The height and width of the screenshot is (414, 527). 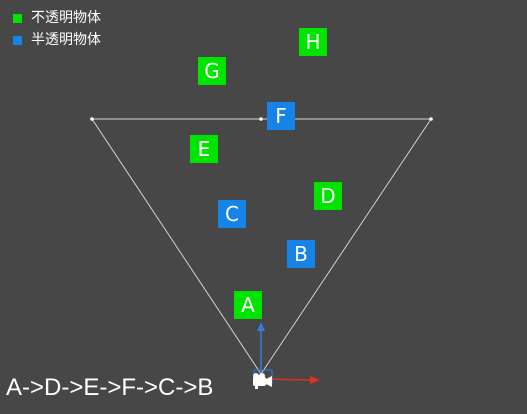 What do you see at coordinates (92, 119) in the screenshot?
I see `frustum-corner-left` at bounding box center [92, 119].